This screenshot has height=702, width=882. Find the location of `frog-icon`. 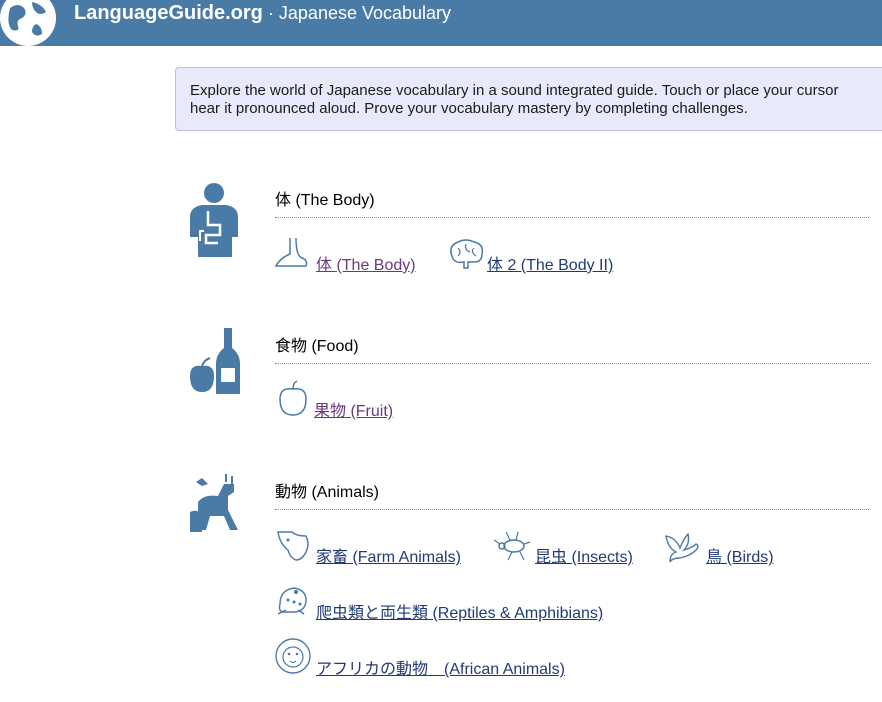

frog-icon is located at coordinates (293, 601).